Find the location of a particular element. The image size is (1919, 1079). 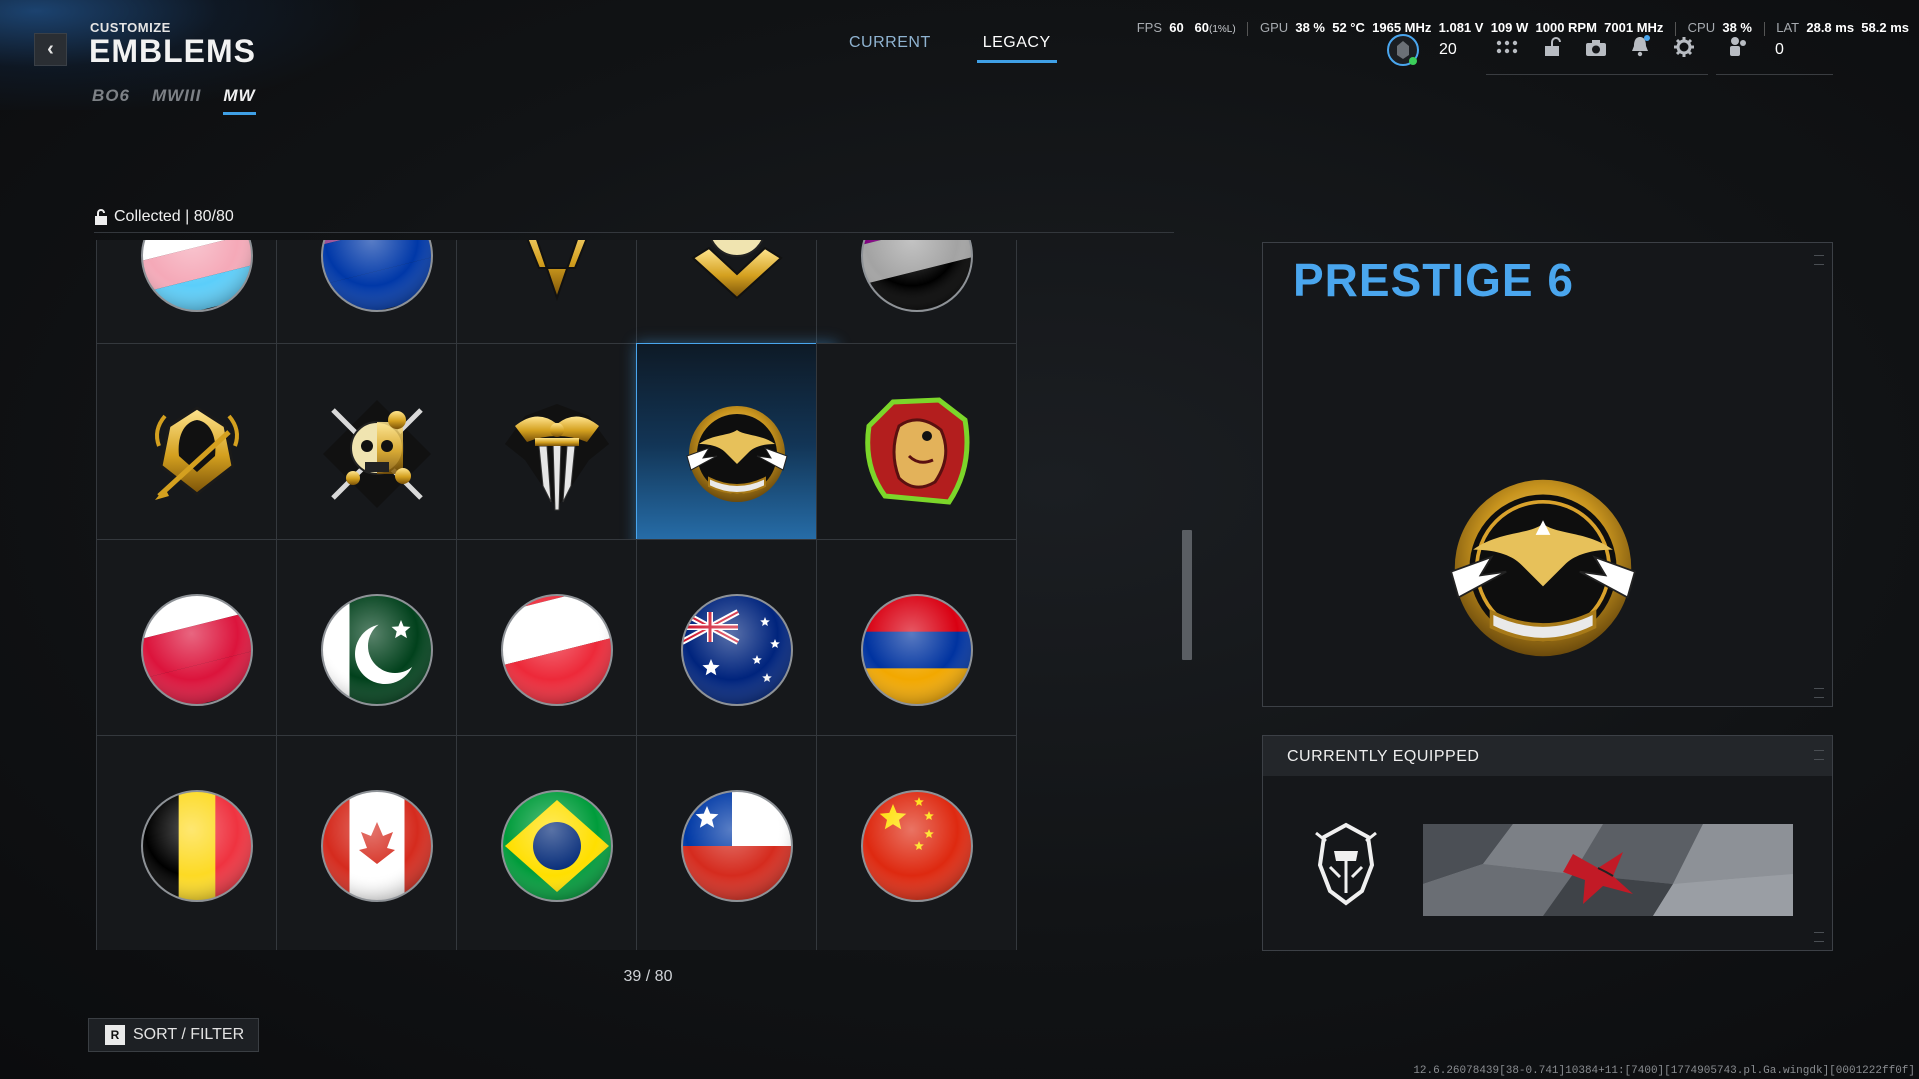

collection-status: Collected | 80/80 is located at coordinates (164, 217).